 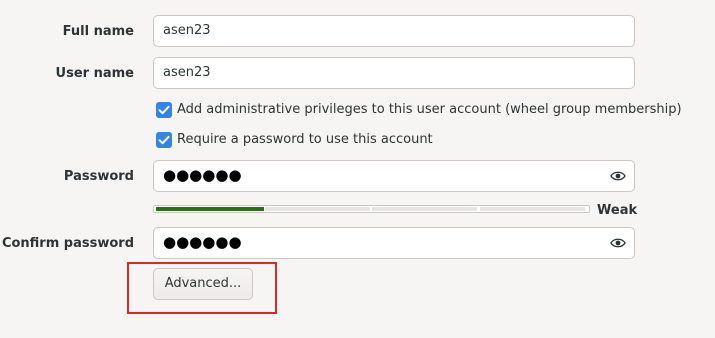 What do you see at coordinates (394, 176) in the screenshot?
I see `password-field: ●●●●●●` at bounding box center [394, 176].